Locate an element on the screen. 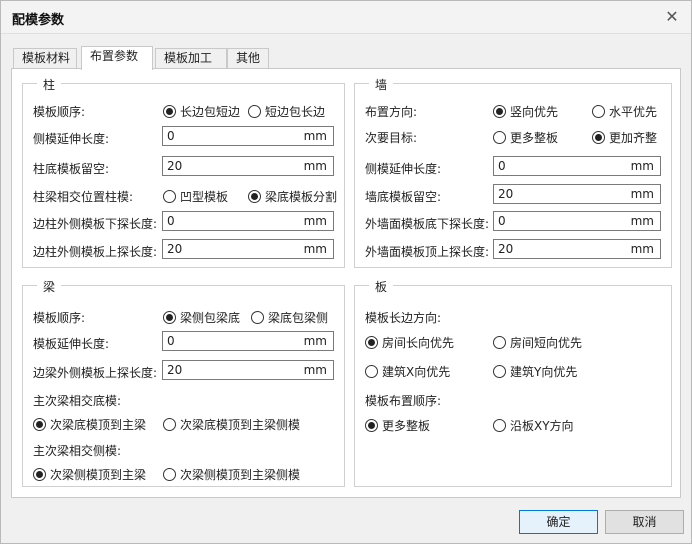 This screenshot has height=544, width=692. tab-processing: 模板加工 is located at coordinates (191, 58).